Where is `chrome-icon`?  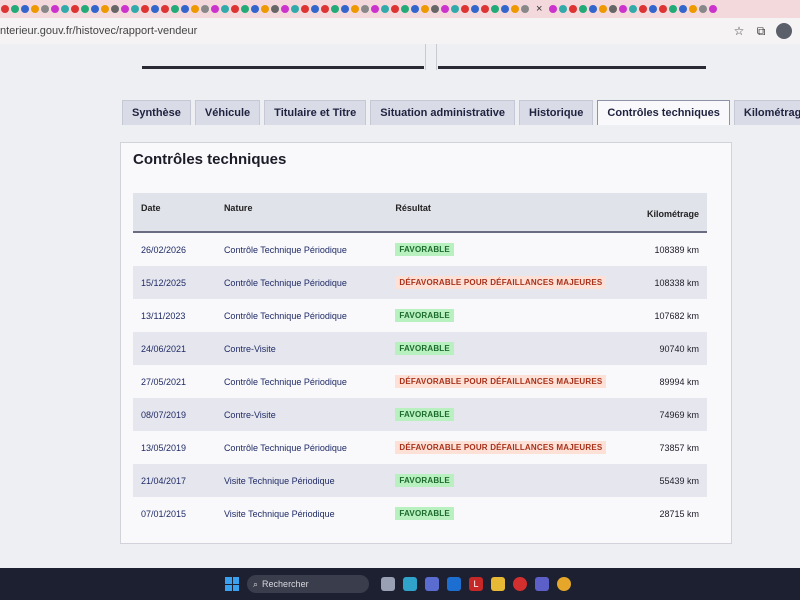 chrome-icon is located at coordinates (564, 584).